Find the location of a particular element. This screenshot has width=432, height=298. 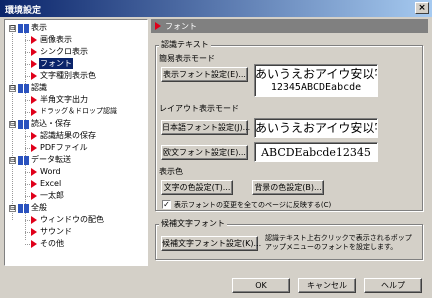

tree-item-dragdrop: ドラッグ＆ドロップ認識 is located at coordinates (75, 112).